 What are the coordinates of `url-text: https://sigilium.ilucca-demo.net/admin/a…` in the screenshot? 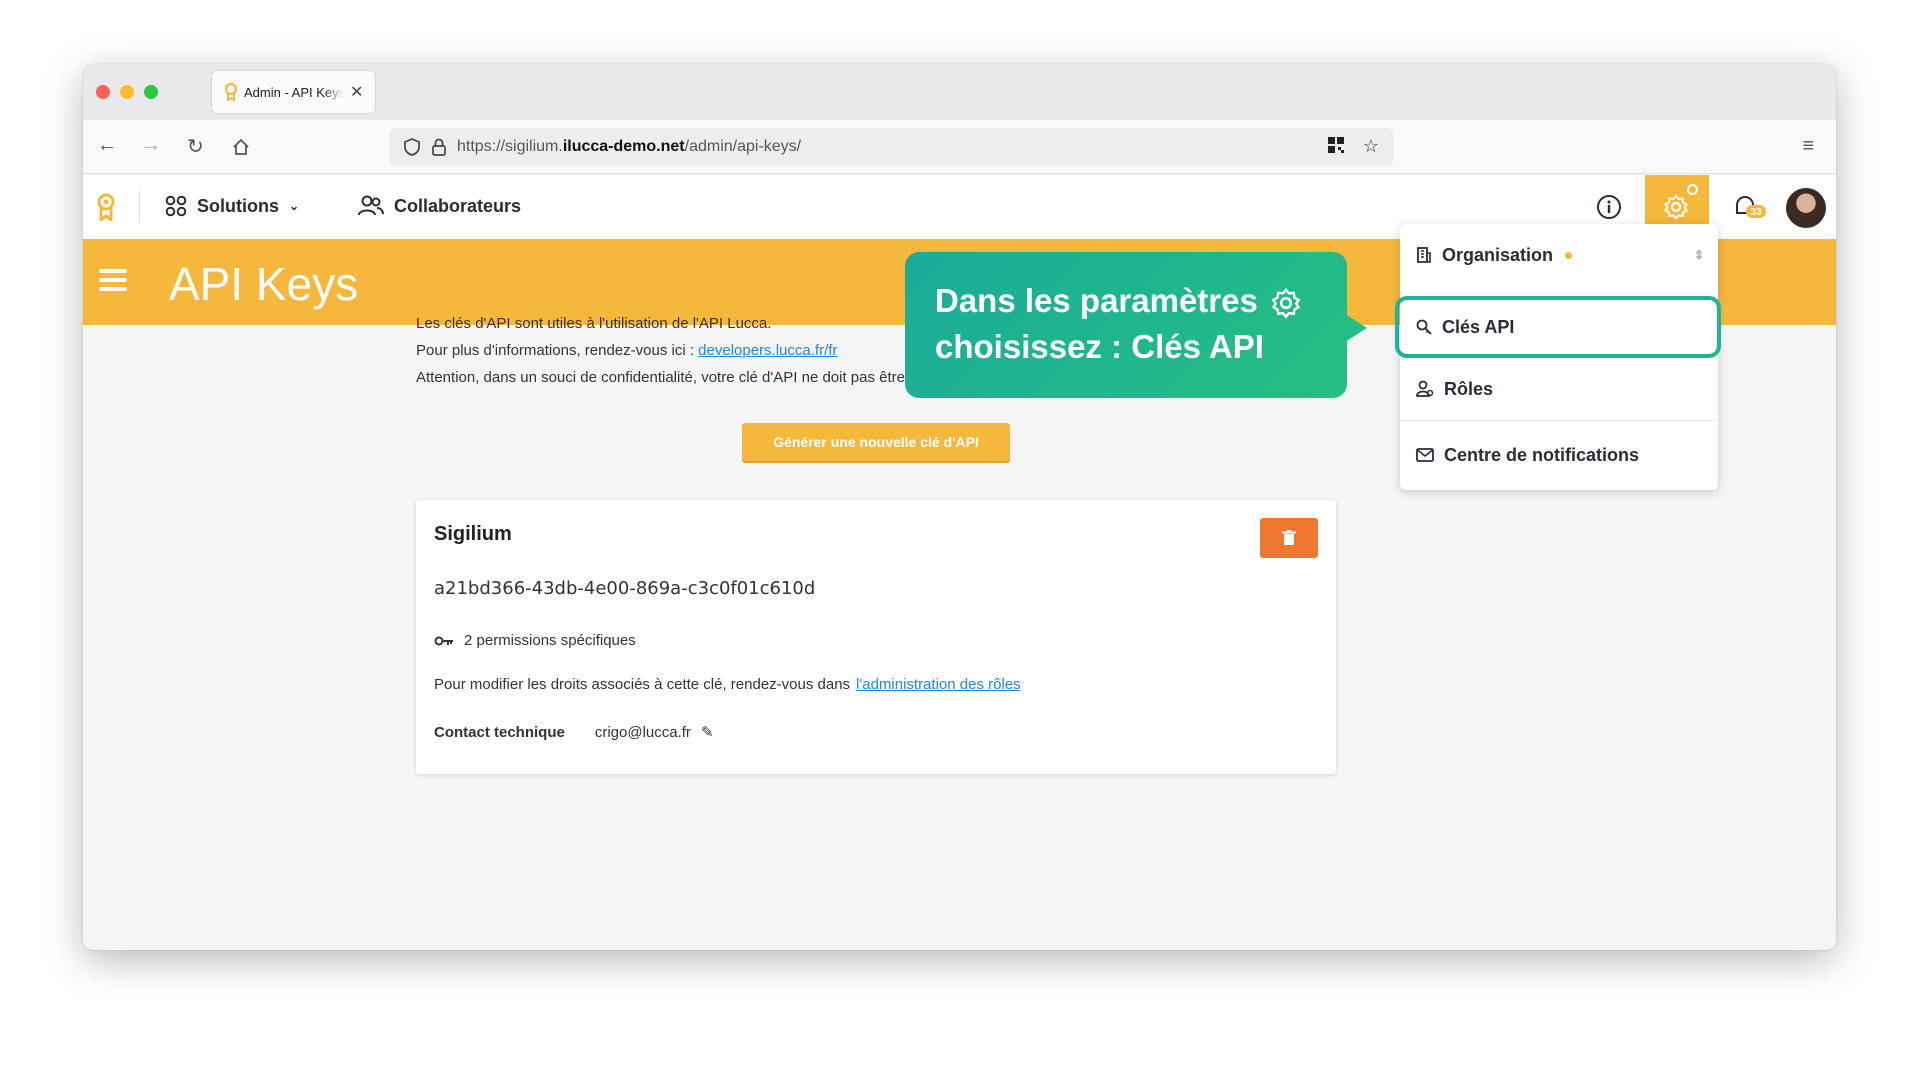 It's located at (629, 146).